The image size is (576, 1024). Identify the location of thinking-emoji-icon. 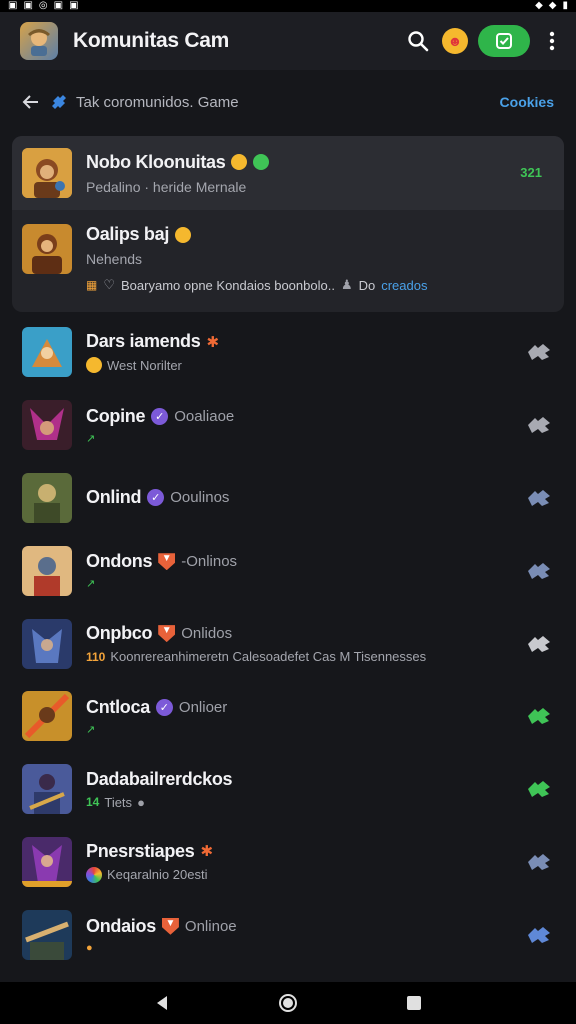
(183, 234).